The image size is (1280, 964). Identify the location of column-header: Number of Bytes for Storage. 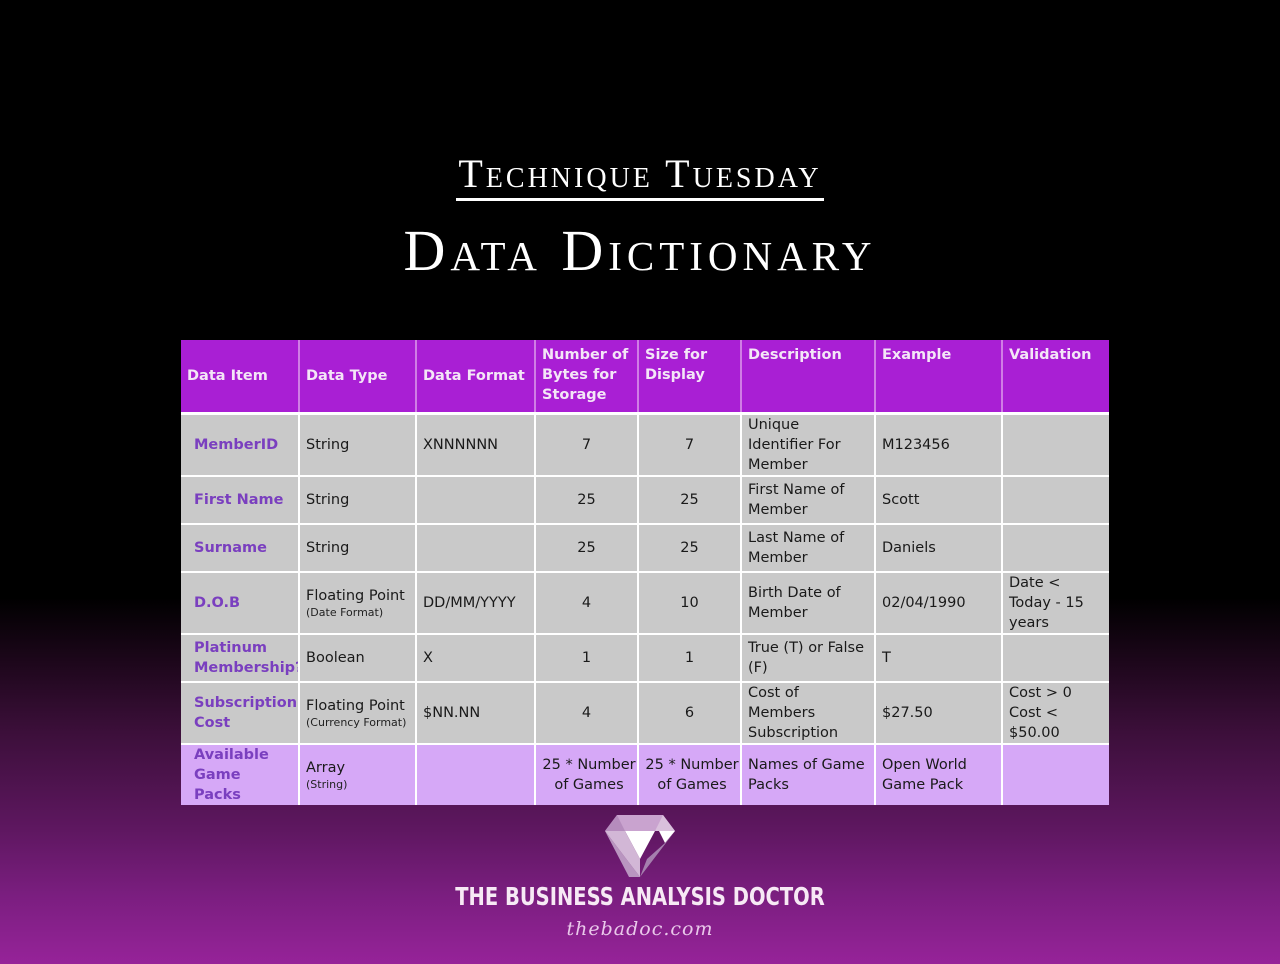
(586, 377).